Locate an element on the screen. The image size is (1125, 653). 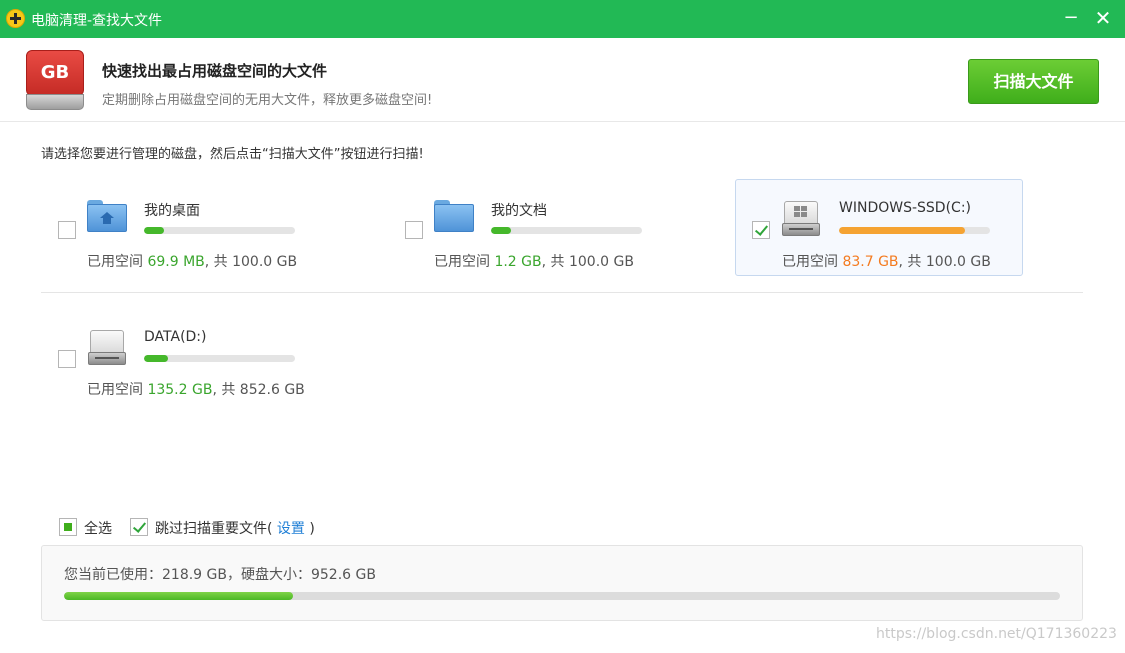
disk-summary-panel: 您当前已使用：218.9 GB，硬盘大小：952.6 GB is located at coordinates (562, 583).